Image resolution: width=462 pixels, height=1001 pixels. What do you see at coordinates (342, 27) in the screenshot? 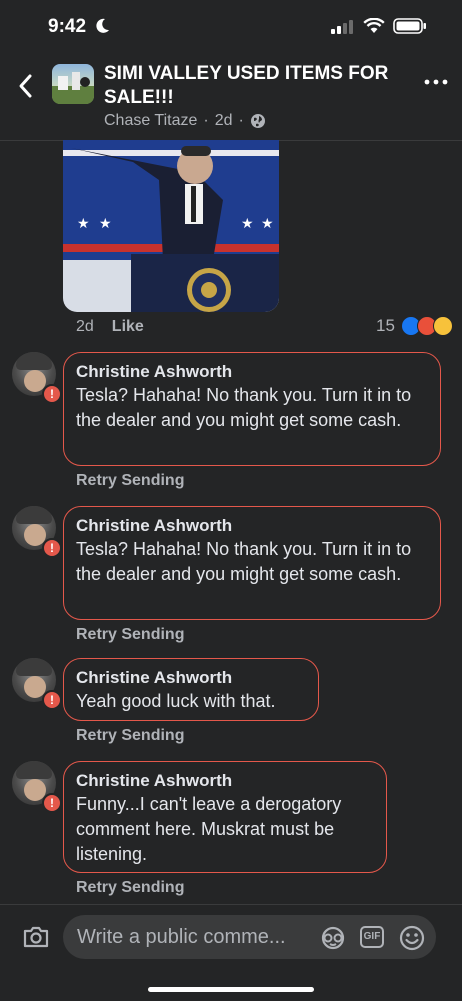
I see `cellular-signal-icon` at bounding box center [342, 27].